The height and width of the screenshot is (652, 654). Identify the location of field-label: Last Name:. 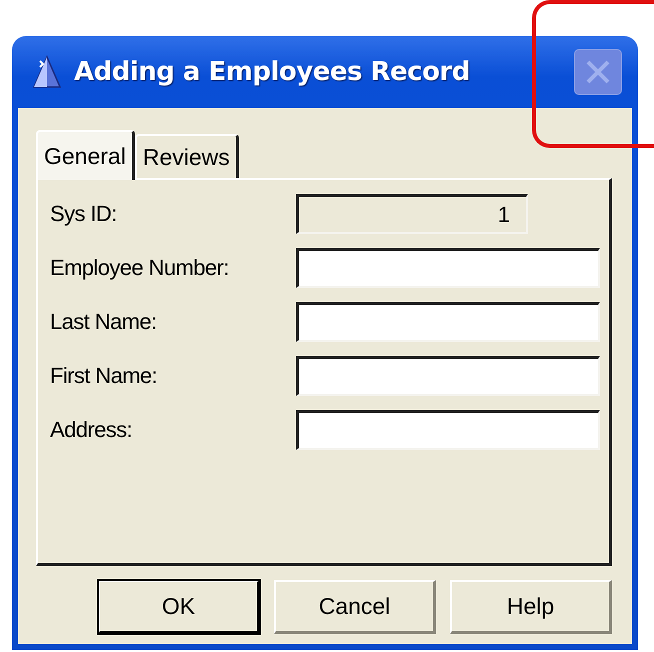
(104, 322).